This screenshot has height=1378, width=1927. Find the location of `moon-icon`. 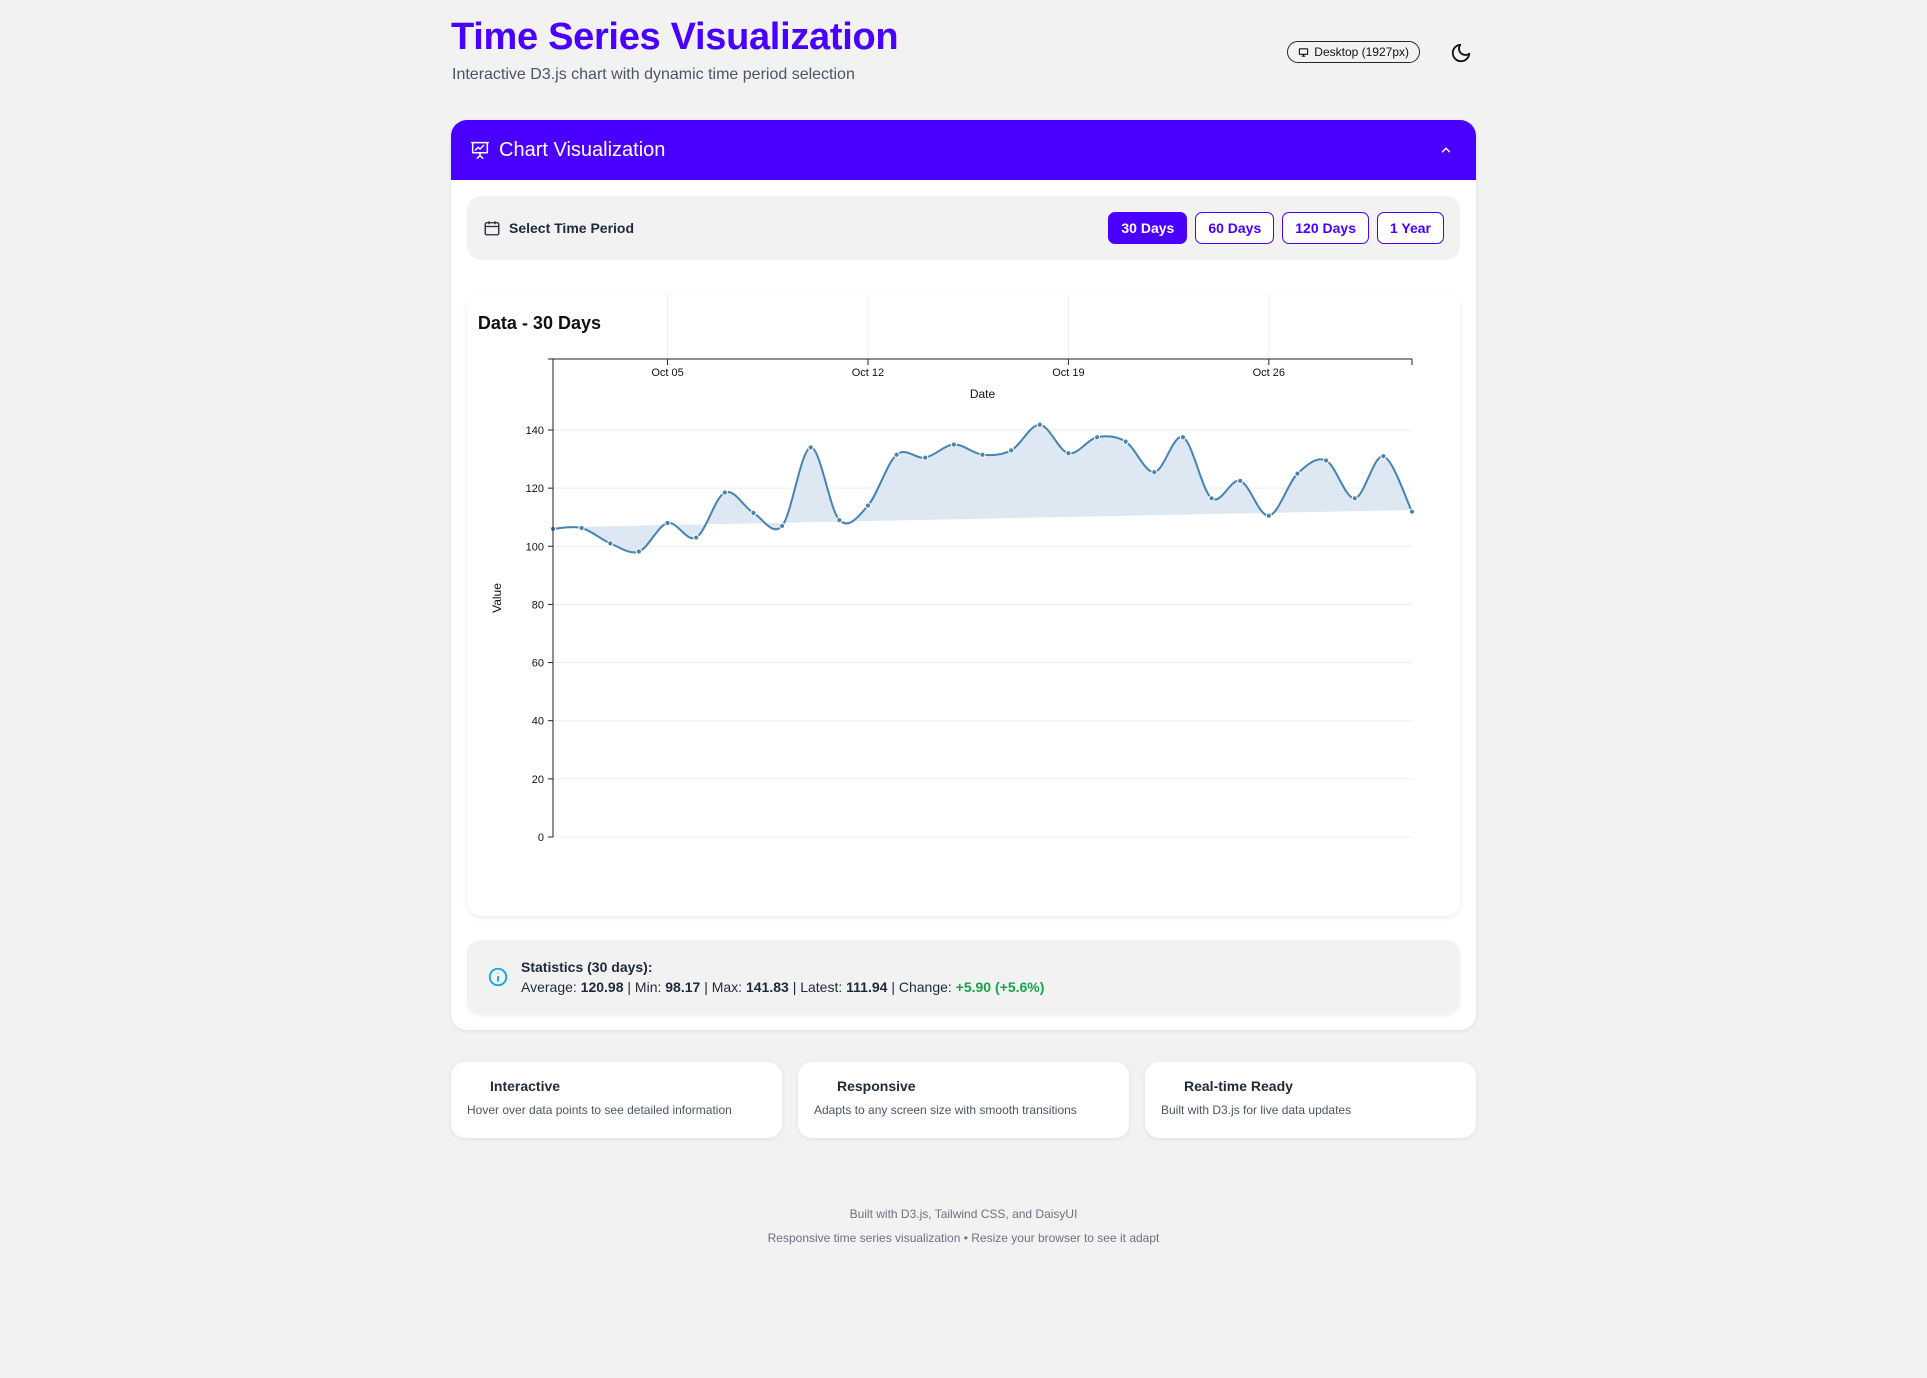

moon-icon is located at coordinates (1461, 53).